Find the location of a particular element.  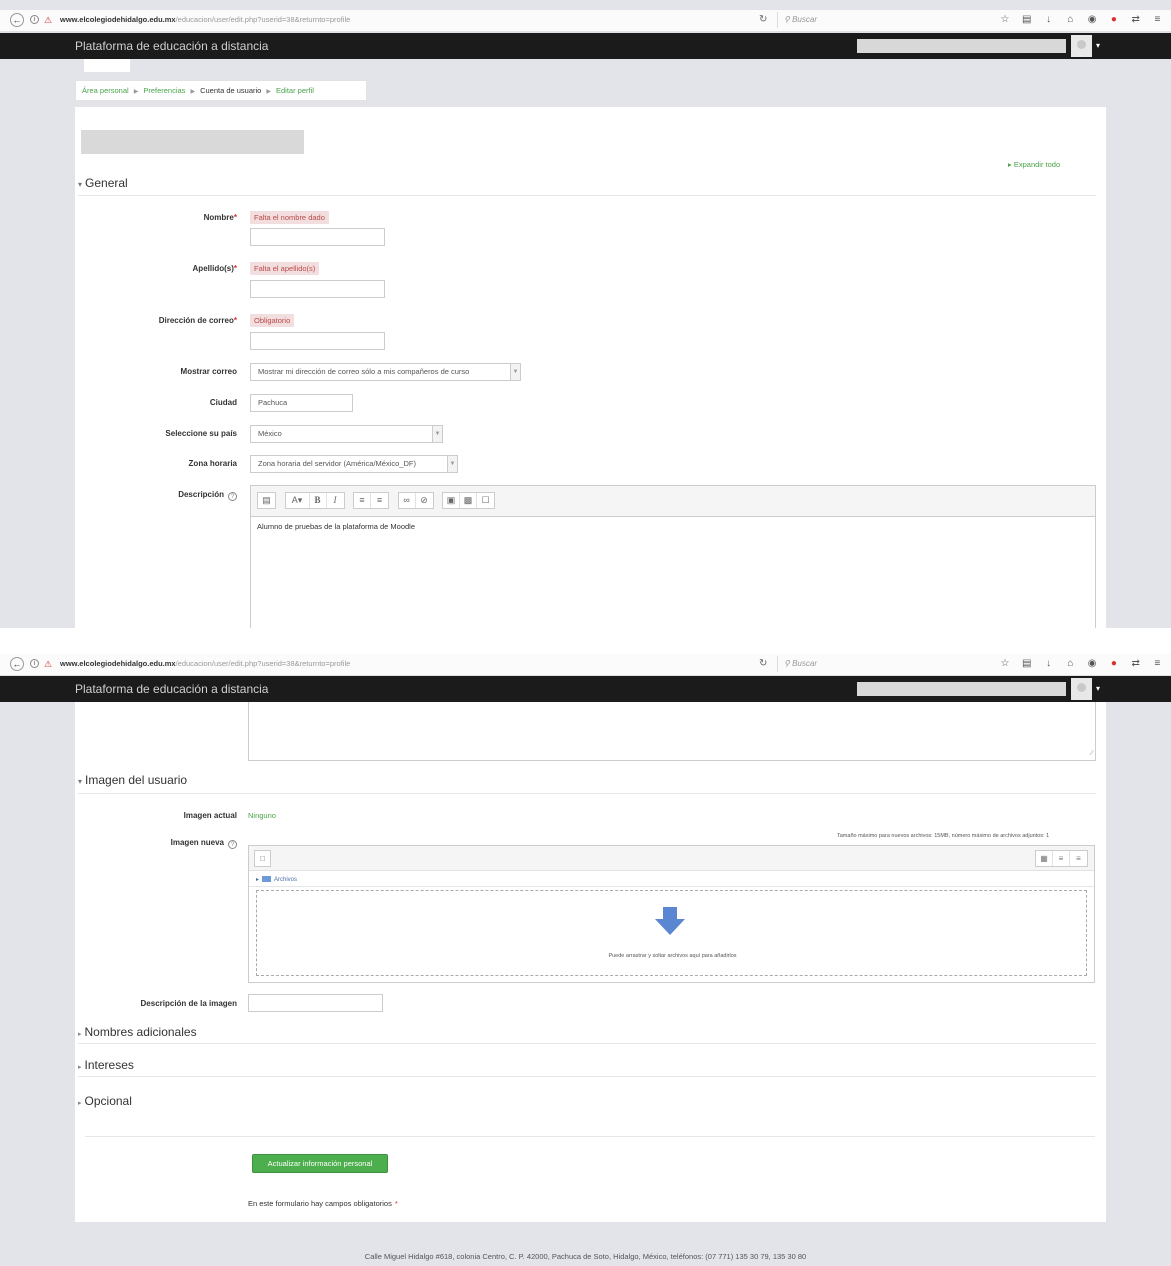

browser-toolbar: ☆ ▤ ↓ ⌂ ◉ ● ⇄ ≡ is located at coordinates (1084, 20).